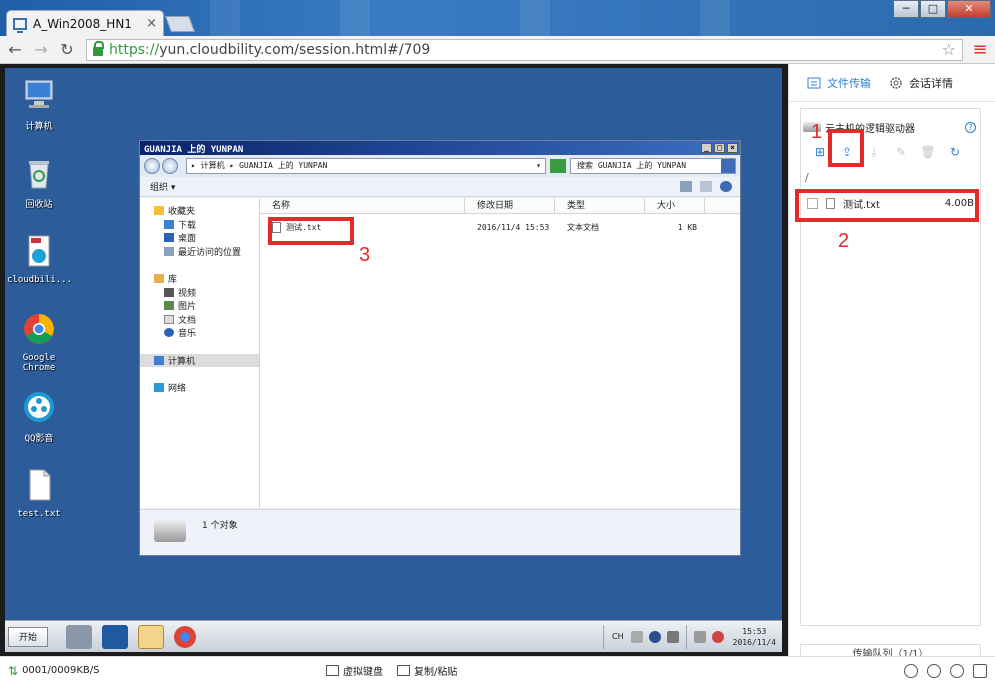 The width and height of the screenshot is (995, 684). Describe the element at coordinates (162, 186) in the screenshot. I see `organize-button: 组织 ▾` at that location.